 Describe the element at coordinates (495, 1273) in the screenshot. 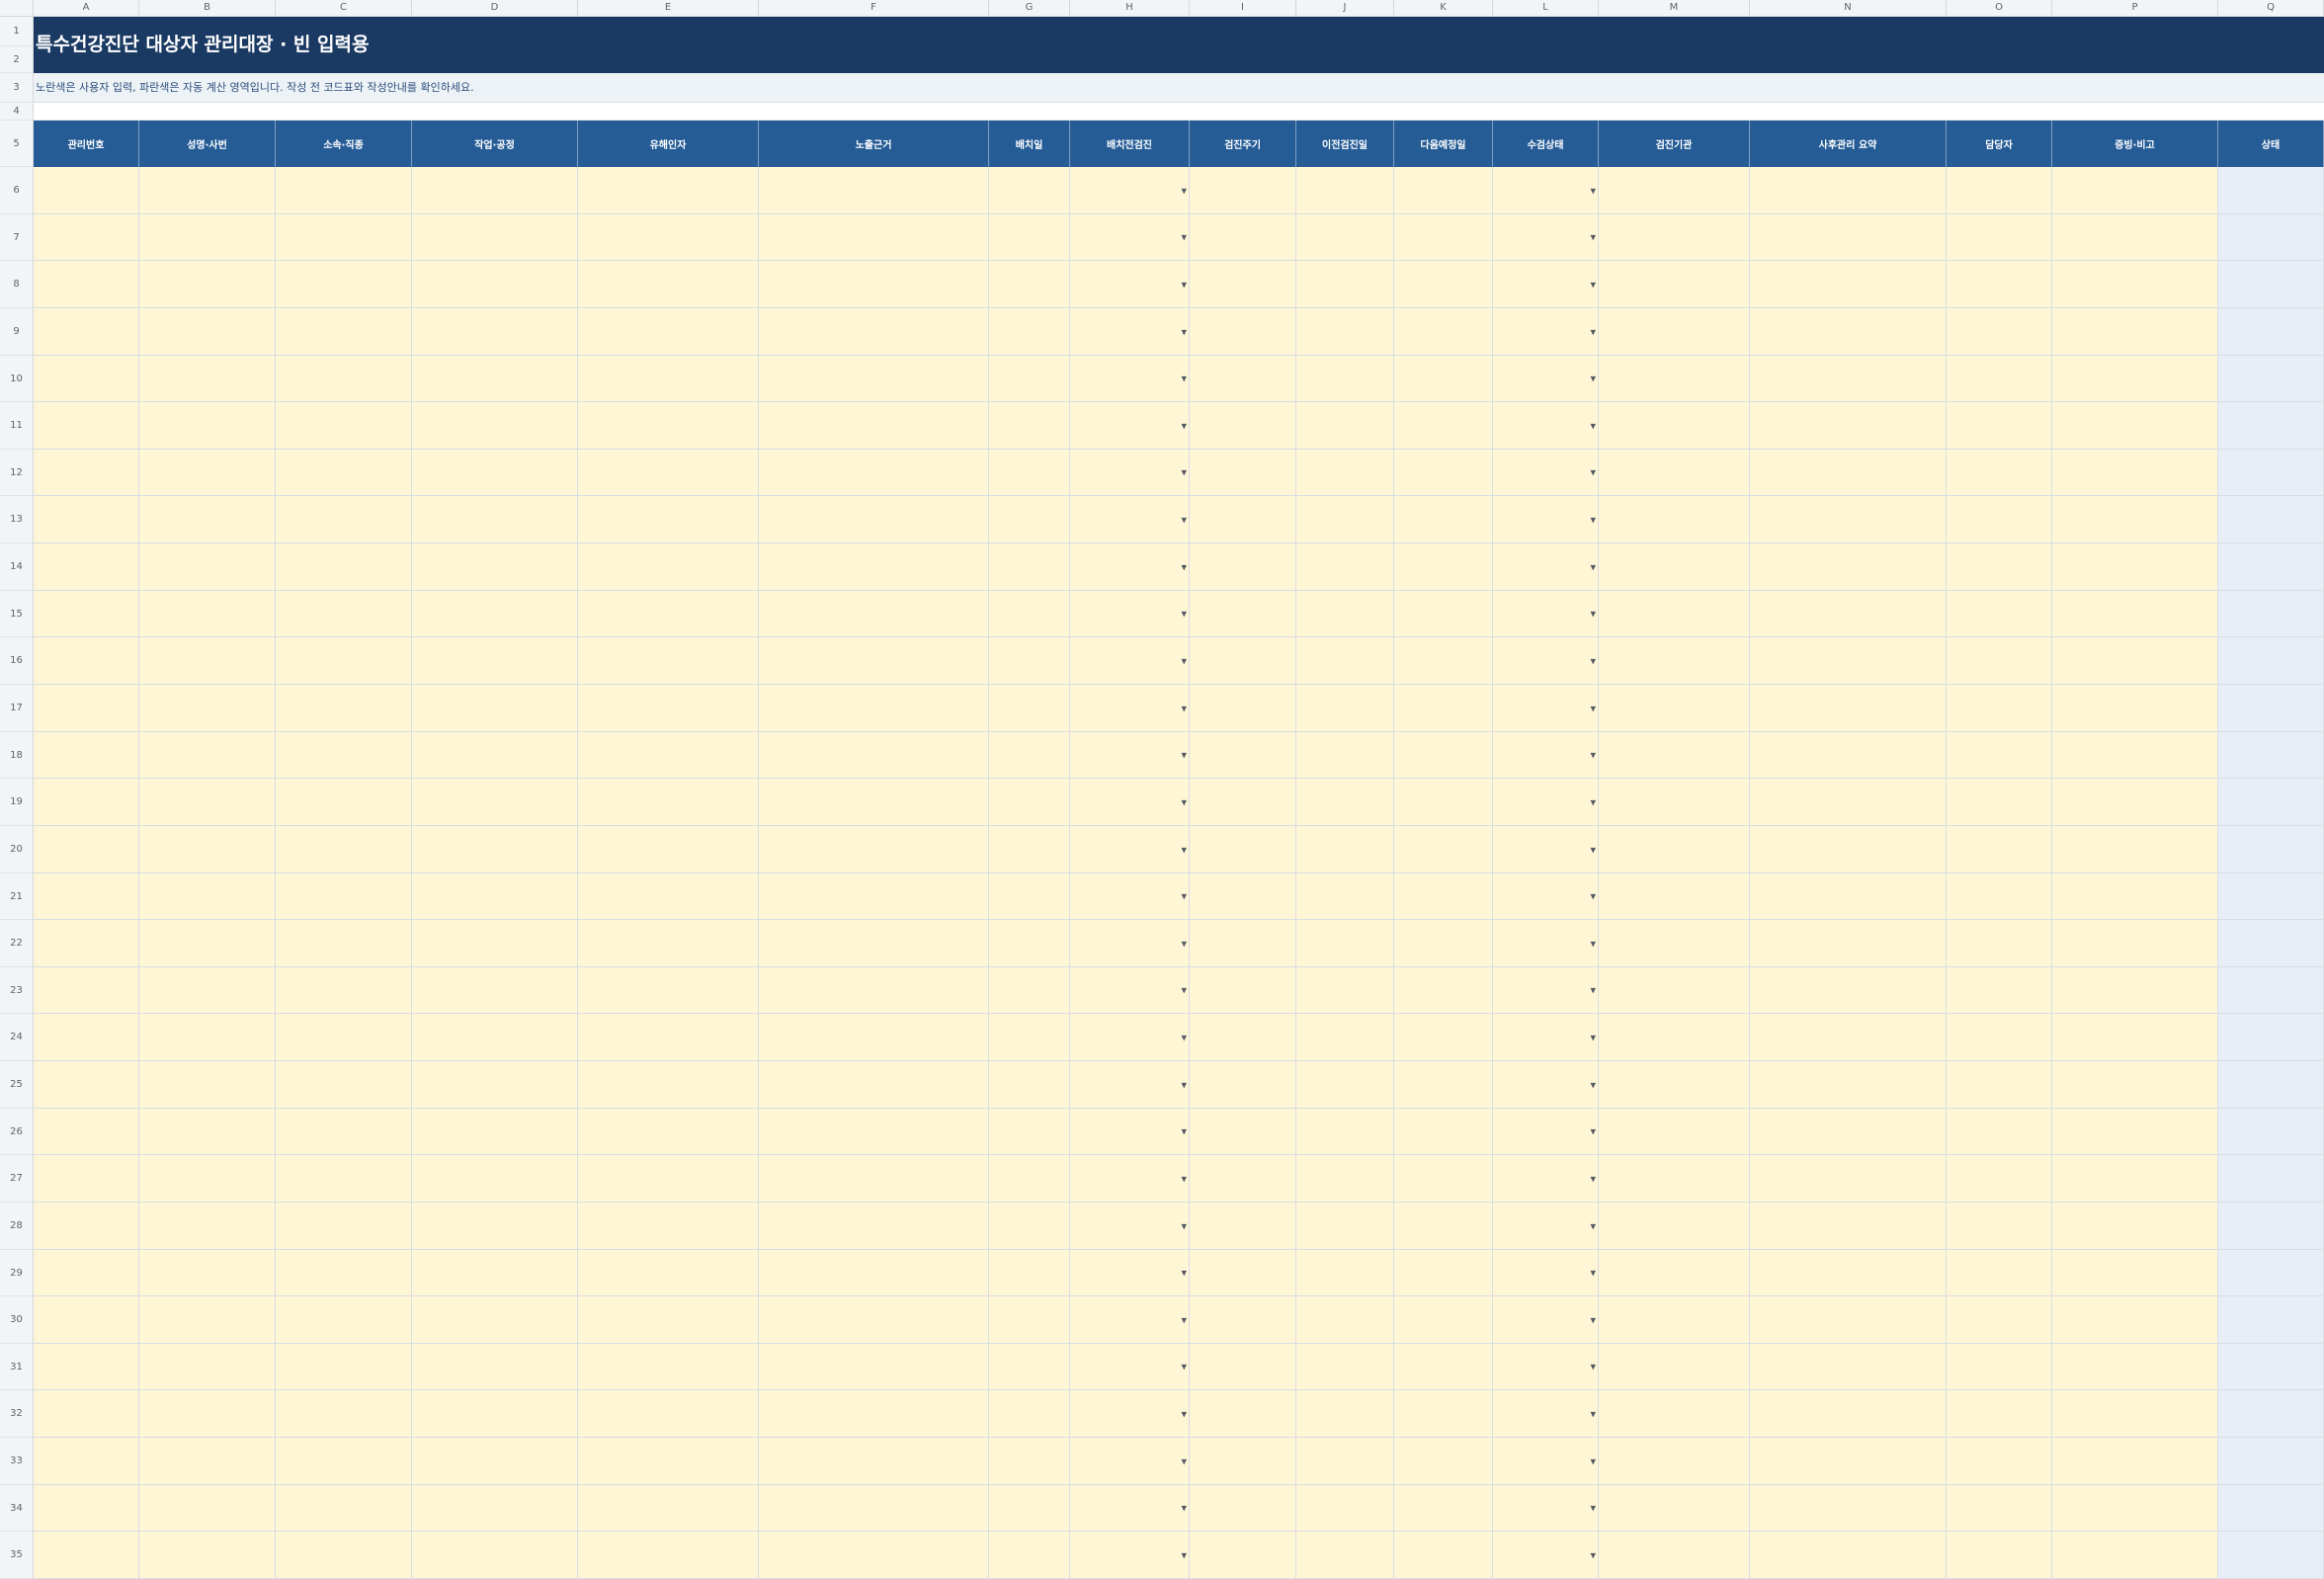

I see `input-cell-d29` at that location.